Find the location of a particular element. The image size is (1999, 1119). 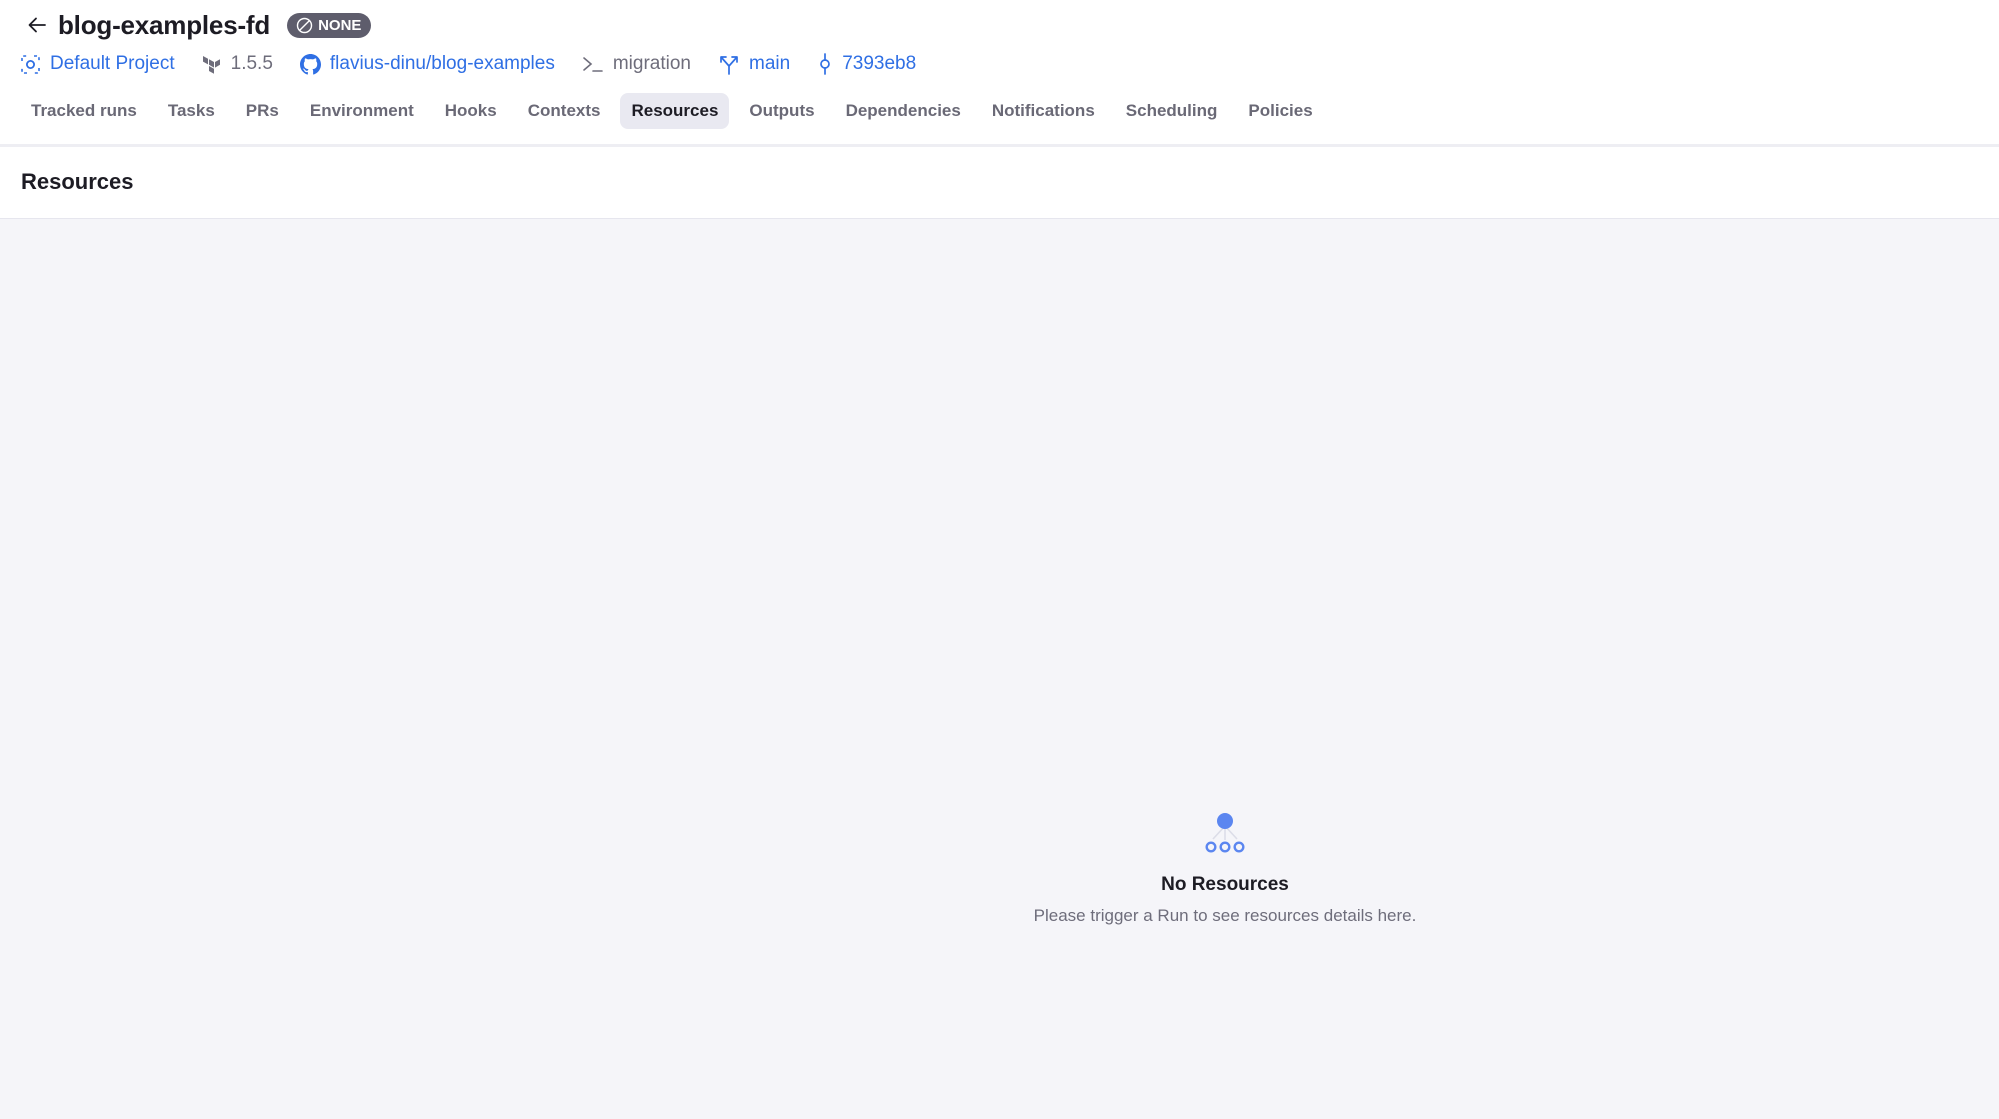

title-row: blog-examples-fd NONE is located at coordinates (198, 25).